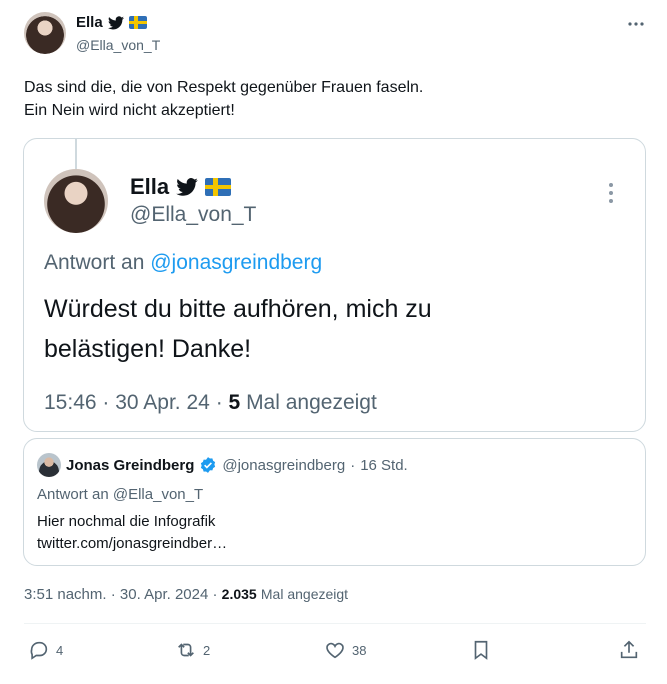  What do you see at coordinates (45, 33) in the screenshot?
I see `author-avatar` at bounding box center [45, 33].